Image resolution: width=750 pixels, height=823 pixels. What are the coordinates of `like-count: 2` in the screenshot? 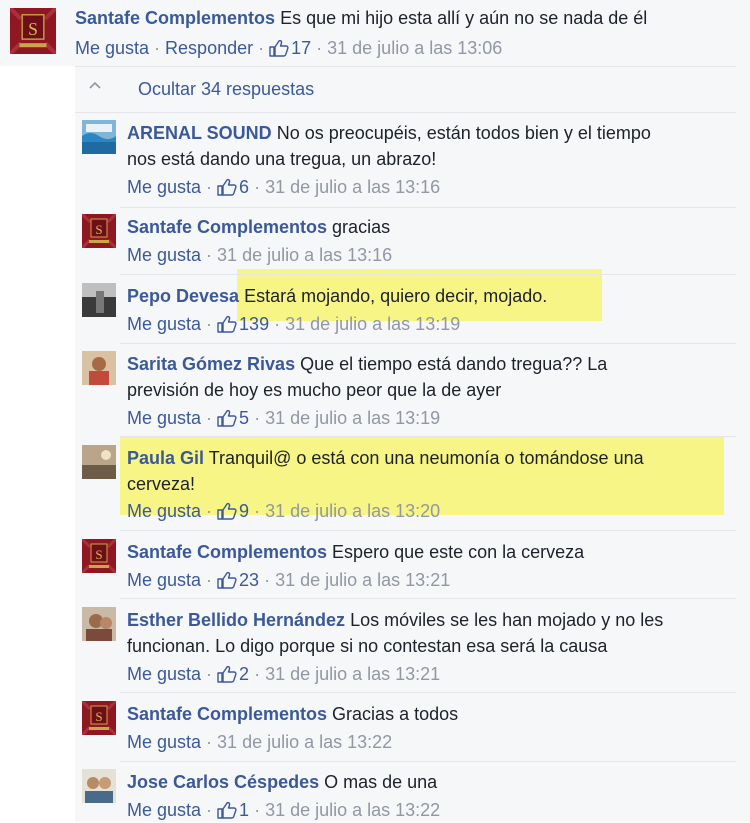 It's located at (244, 674).